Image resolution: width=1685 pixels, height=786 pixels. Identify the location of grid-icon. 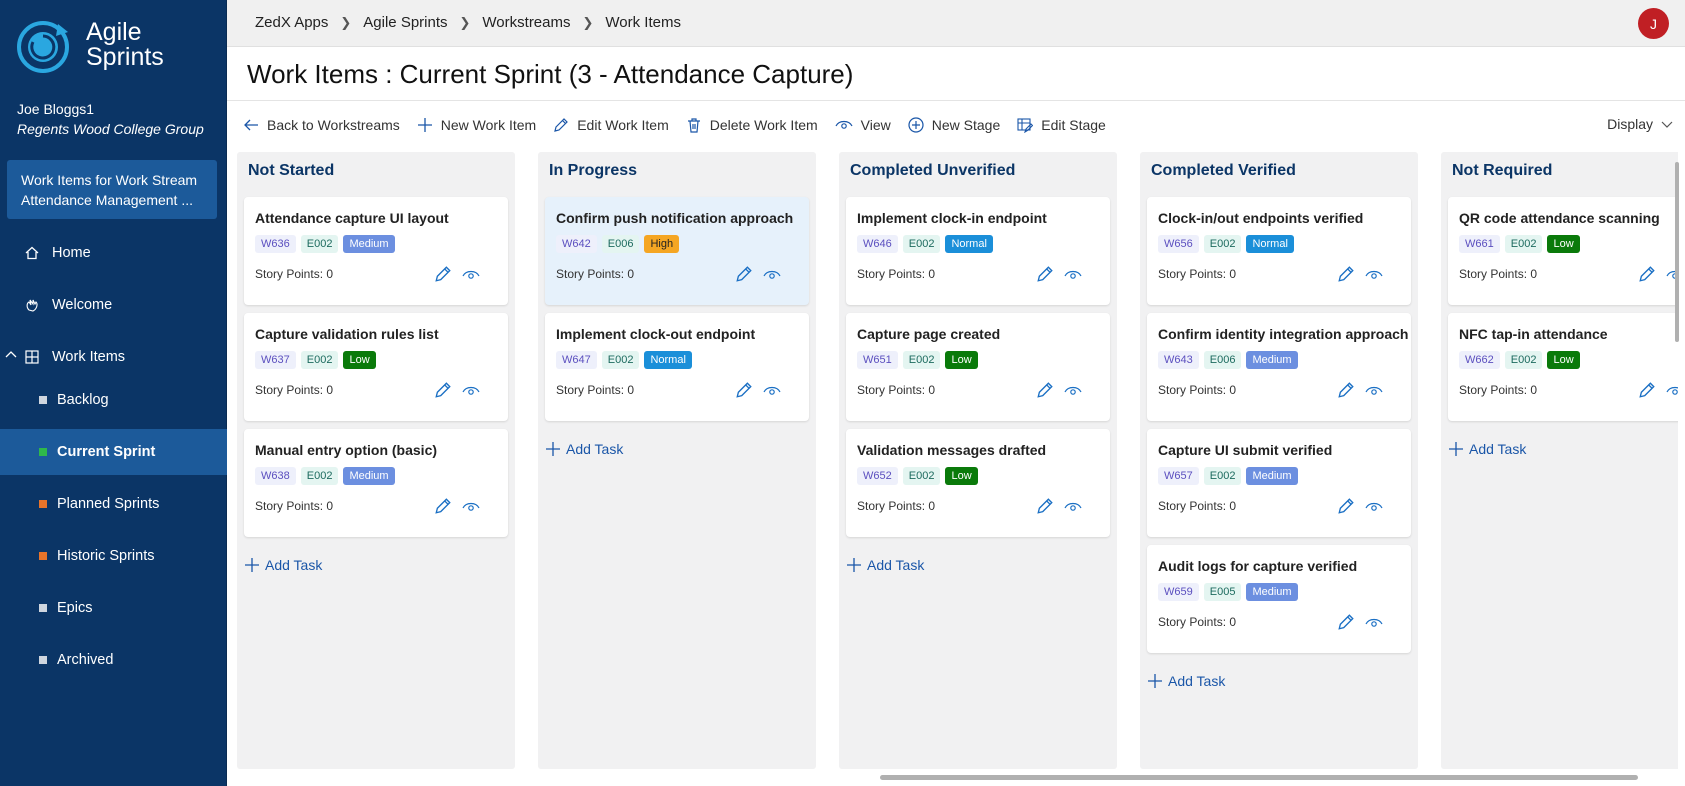
(32, 357).